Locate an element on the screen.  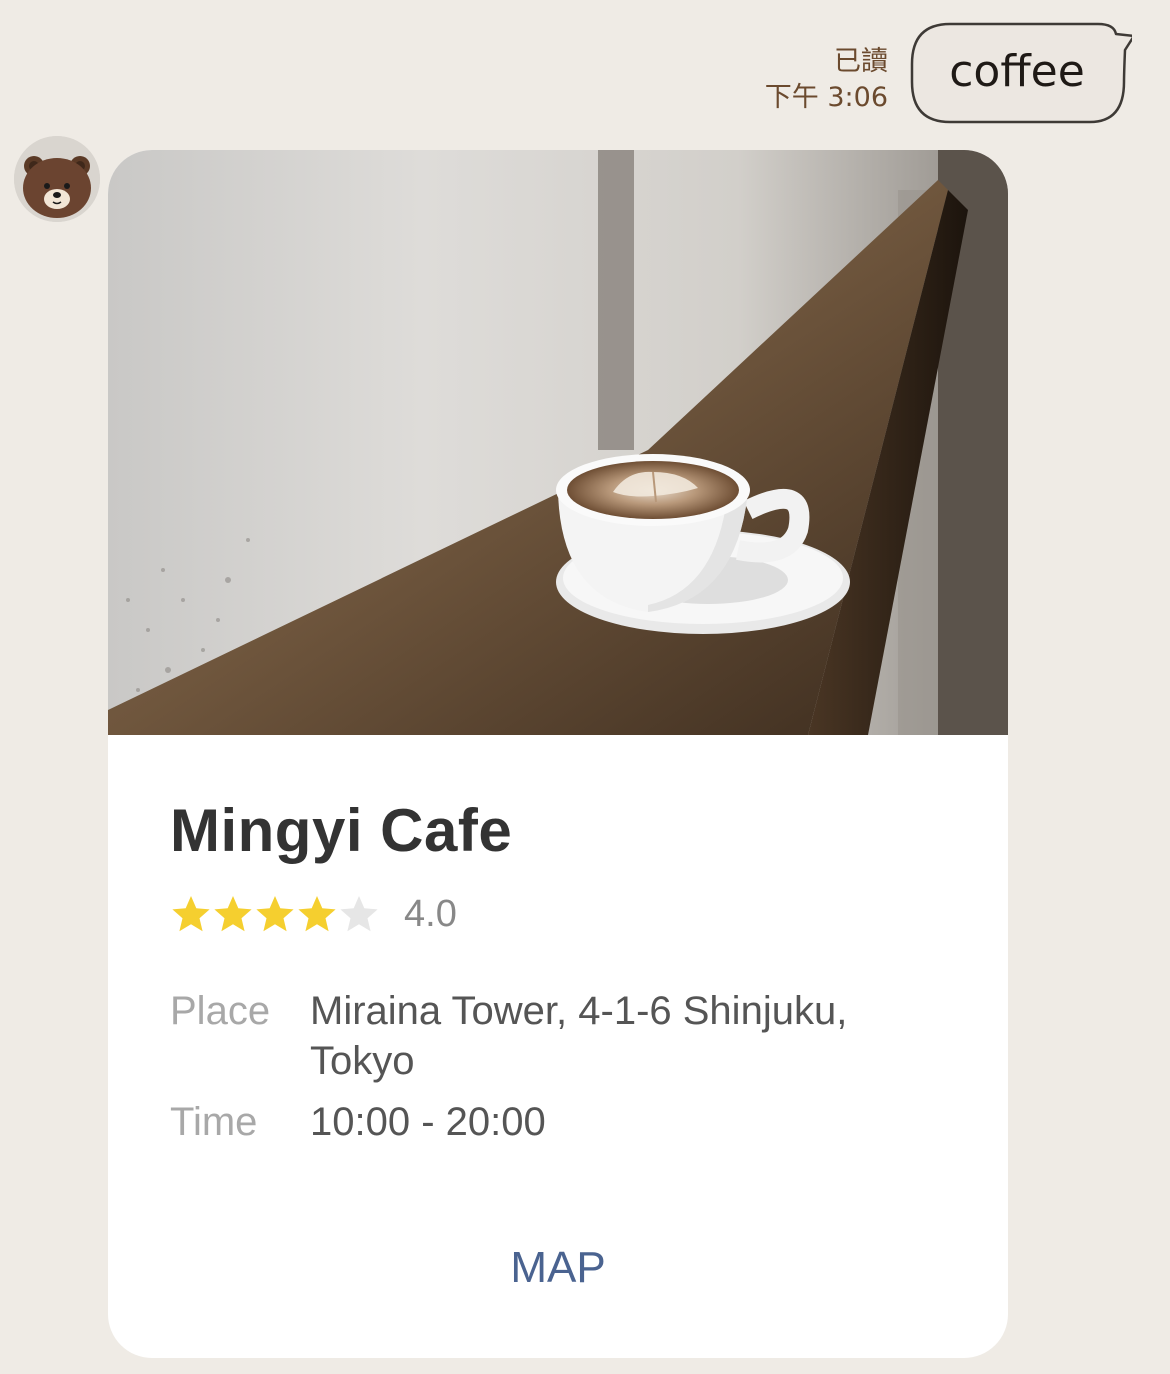
star-rating is located at coordinates (275, 914).